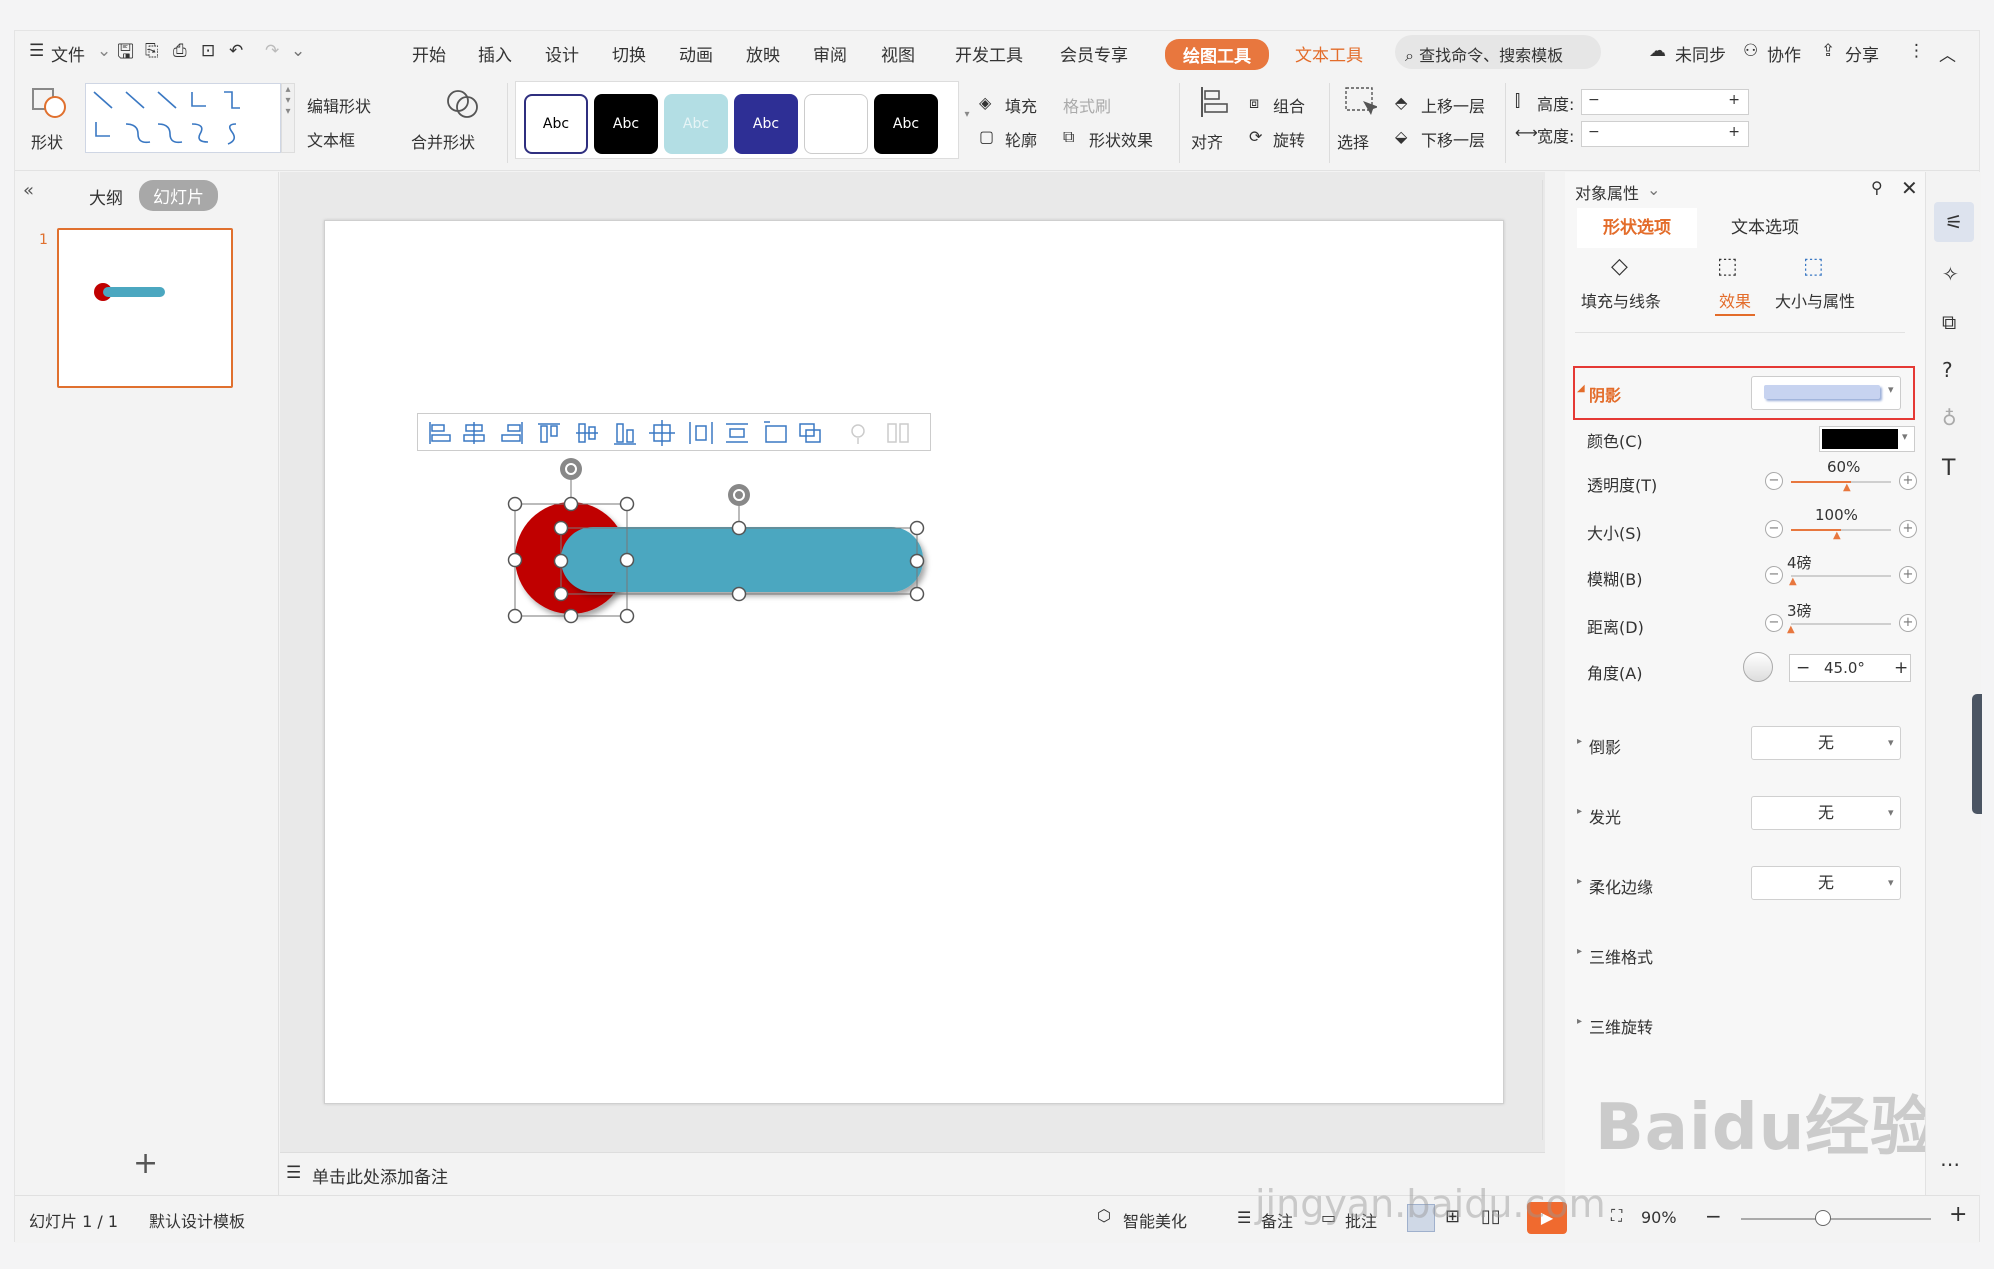  I want to click on tab-drawing-tools: 绘图工具, so click(1217, 54).